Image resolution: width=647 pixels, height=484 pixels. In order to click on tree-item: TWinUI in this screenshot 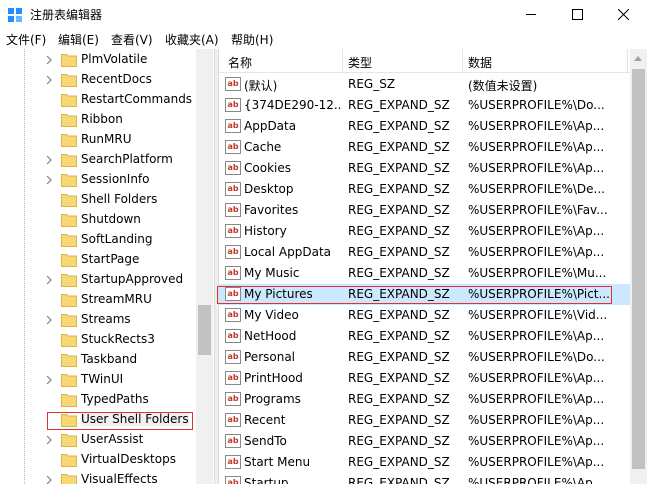, I will do `click(98, 380)`.